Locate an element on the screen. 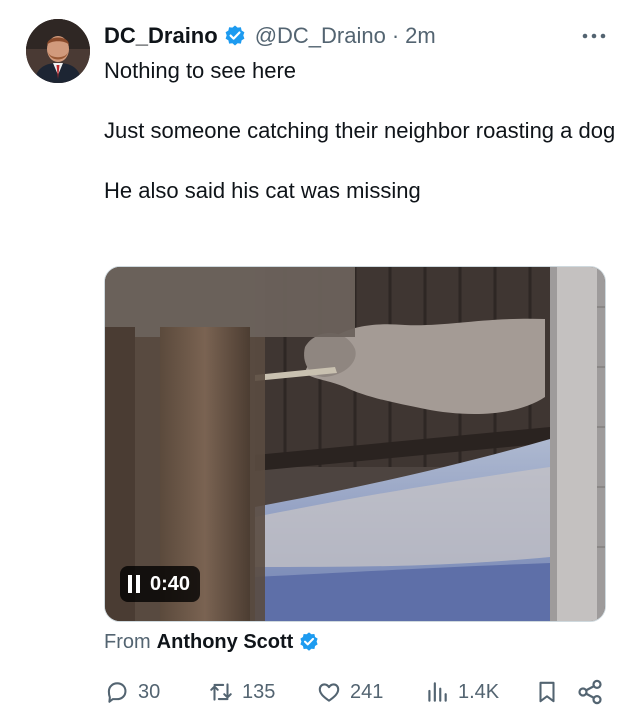 The width and height of the screenshot is (633, 720). video-duration-badge: 0:40 is located at coordinates (160, 584).